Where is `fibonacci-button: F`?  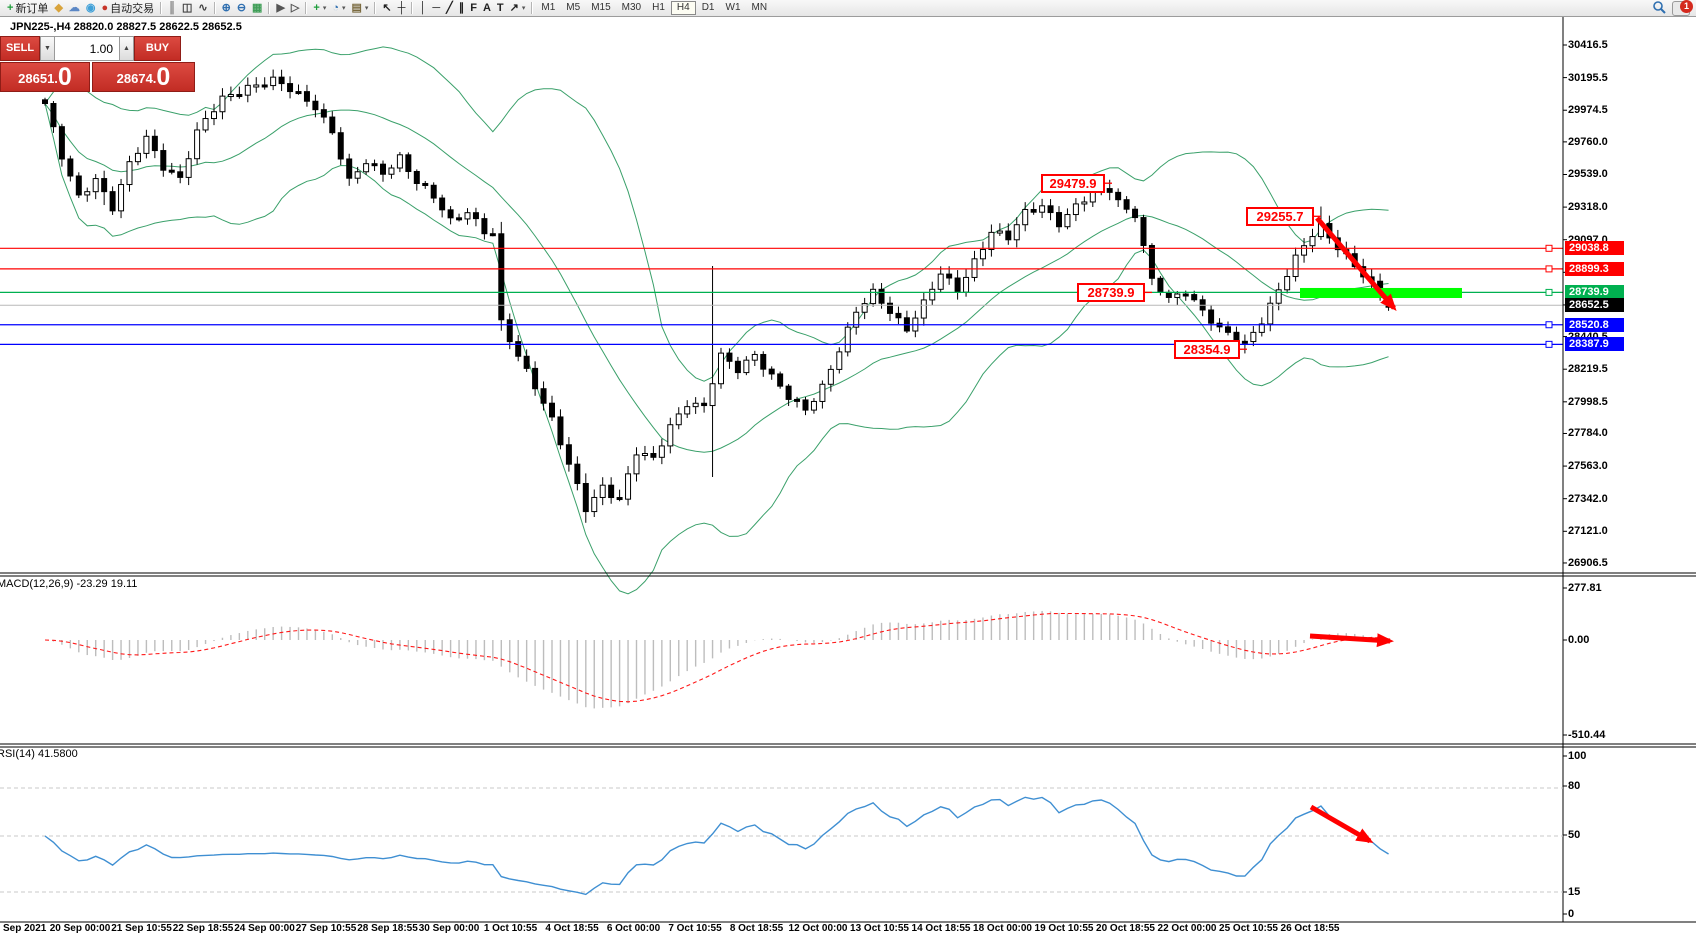 fibonacci-button: F is located at coordinates (473, 8).